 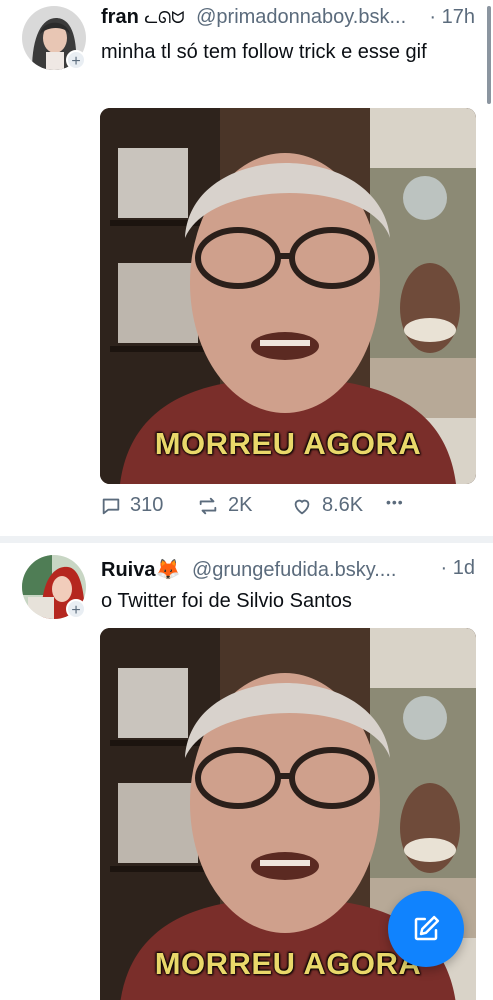 I want to click on post-header: fran ᓚᘏᗢ @primadonnaboy.bsk... · 17h, so click(x=288, y=19).